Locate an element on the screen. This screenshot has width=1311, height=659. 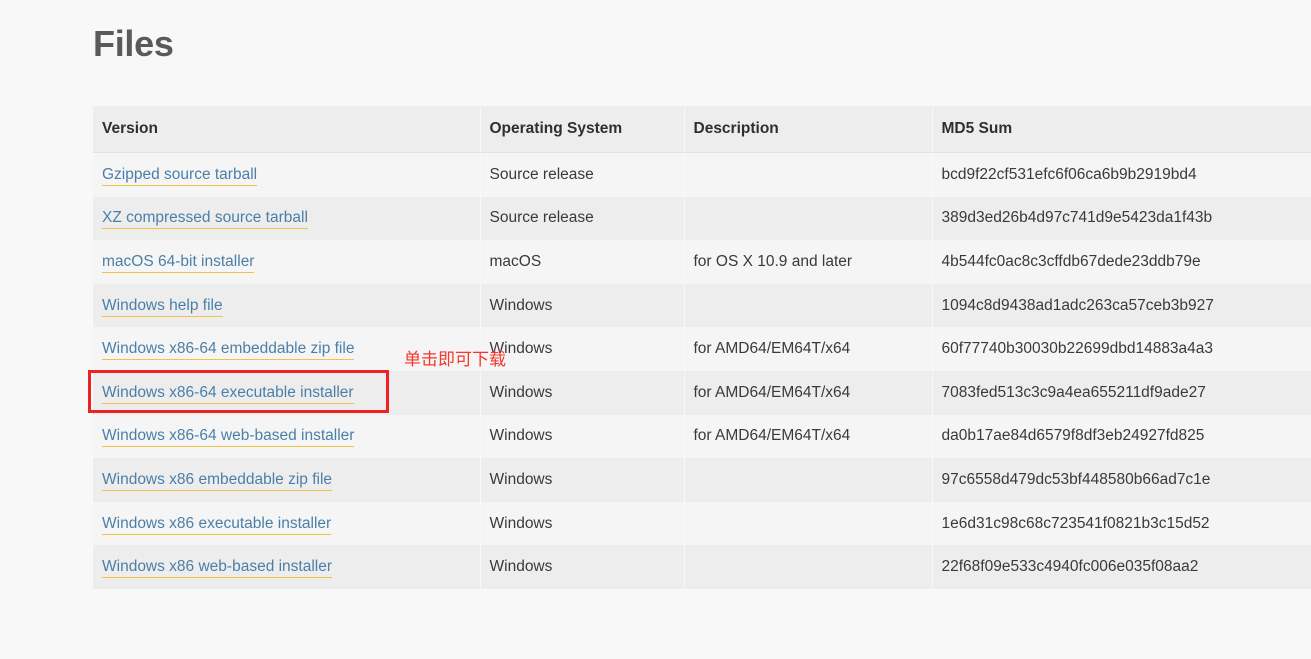
table-cell-version: XZ compressed source tarball is located at coordinates (287, 218).